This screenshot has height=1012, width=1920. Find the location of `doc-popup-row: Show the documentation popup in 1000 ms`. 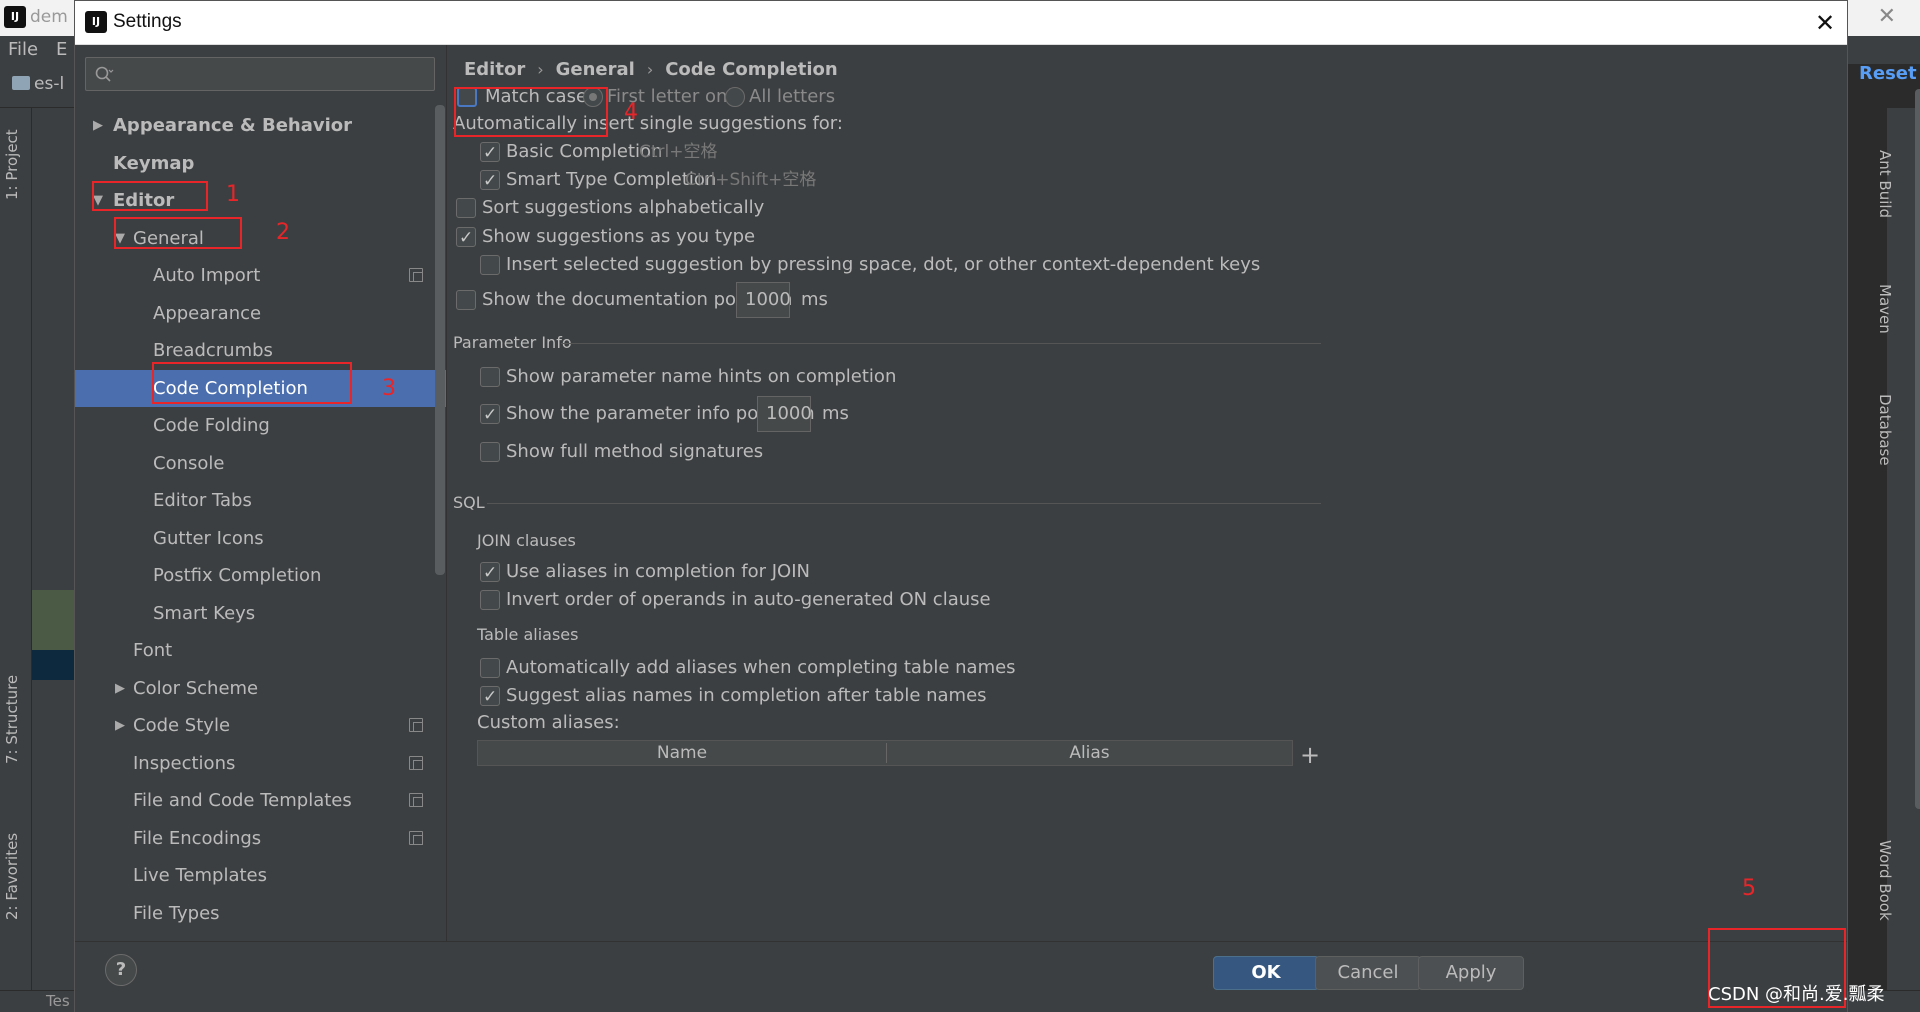

doc-popup-row: Show the documentation popup in 1000 ms is located at coordinates (656, 300).